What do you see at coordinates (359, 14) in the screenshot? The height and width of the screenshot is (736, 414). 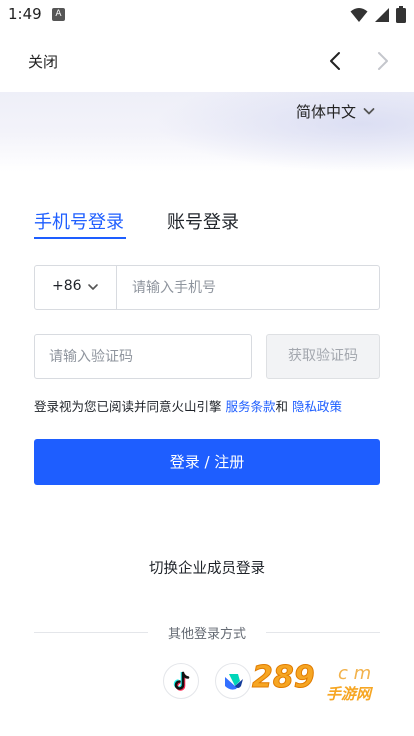 I see `wifi-icon` at bounding box center [359, 14].